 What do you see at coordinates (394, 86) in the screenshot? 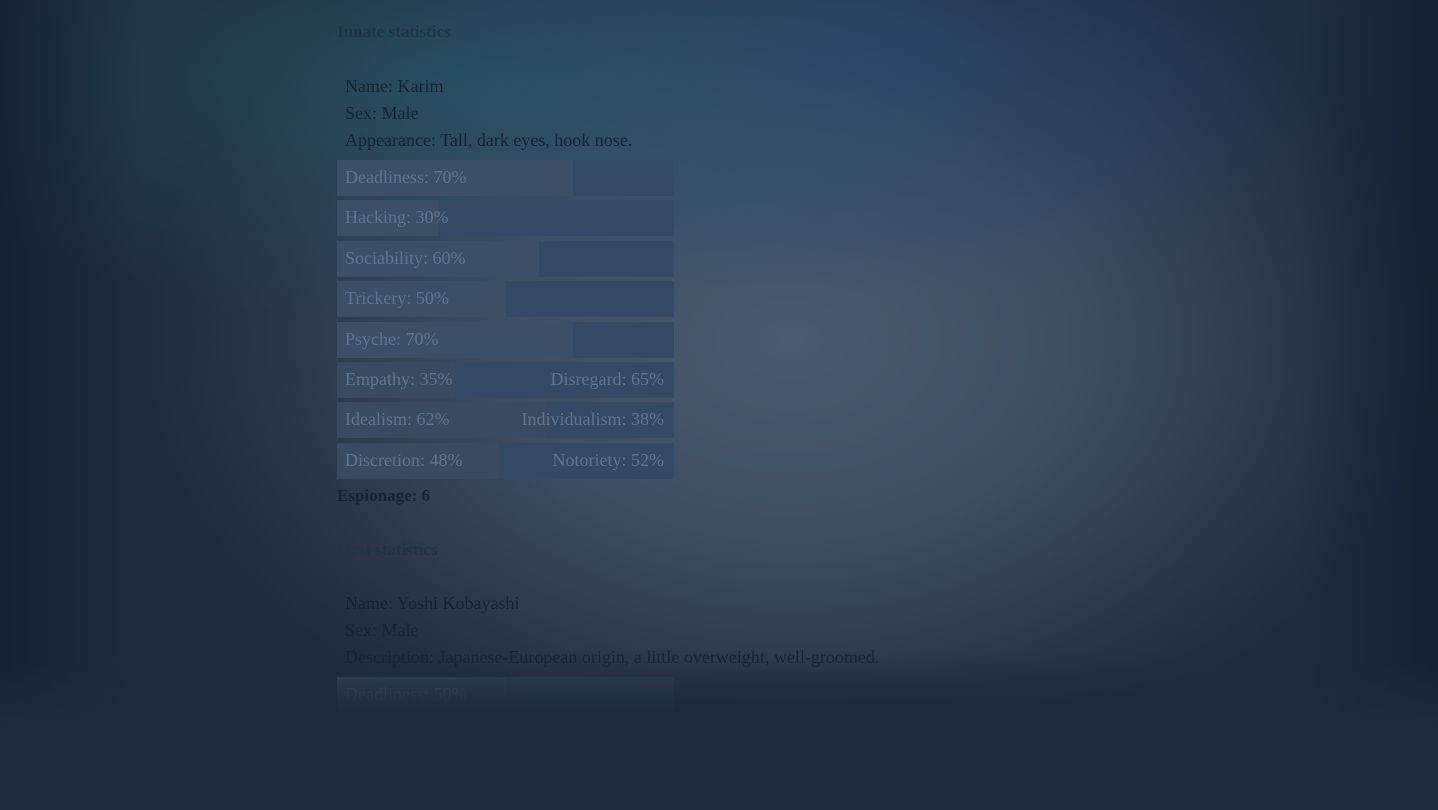
I see `innate-name: Name: Karim` at bounding box center [394, 86].